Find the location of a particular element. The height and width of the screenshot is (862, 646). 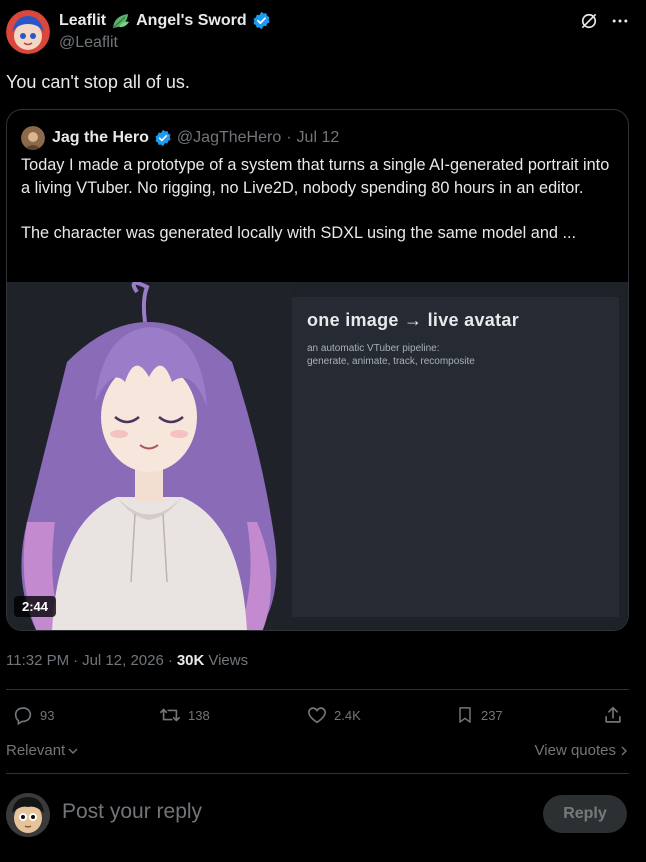

bookmark-count: 237 is located at coordinates (492, 715).